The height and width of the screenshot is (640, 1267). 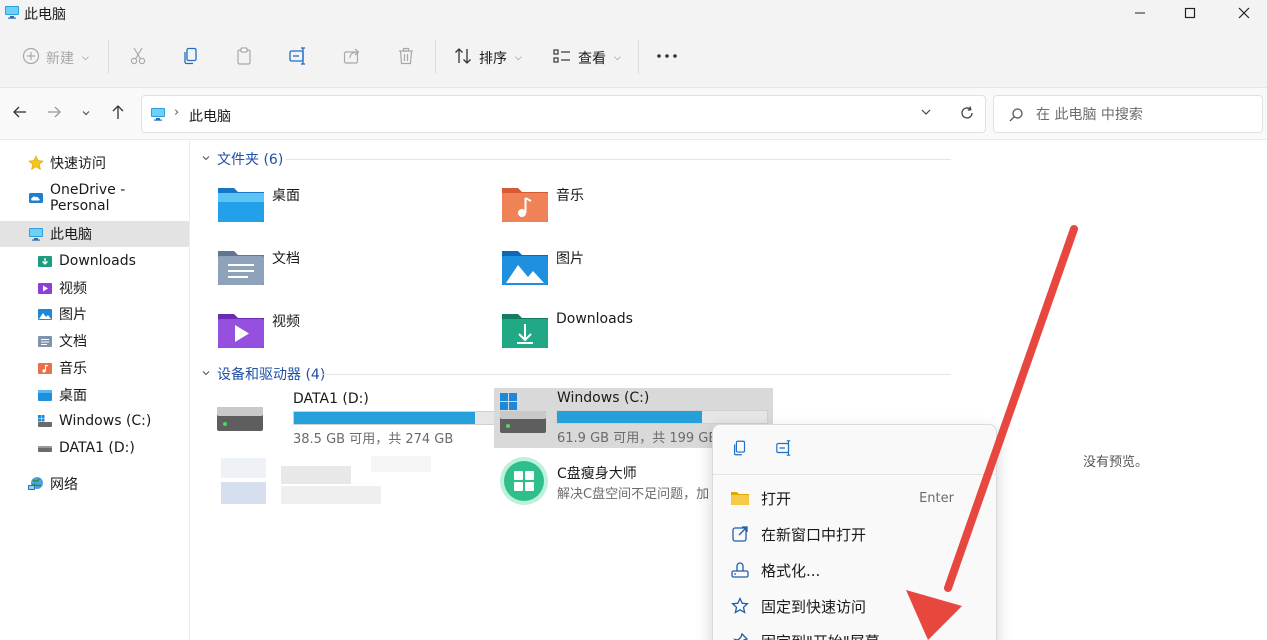 What do you see at coordinates (493, 59) in the screenshot?
I see `sort-button-label: 排序` at bounding box center [493, 59].